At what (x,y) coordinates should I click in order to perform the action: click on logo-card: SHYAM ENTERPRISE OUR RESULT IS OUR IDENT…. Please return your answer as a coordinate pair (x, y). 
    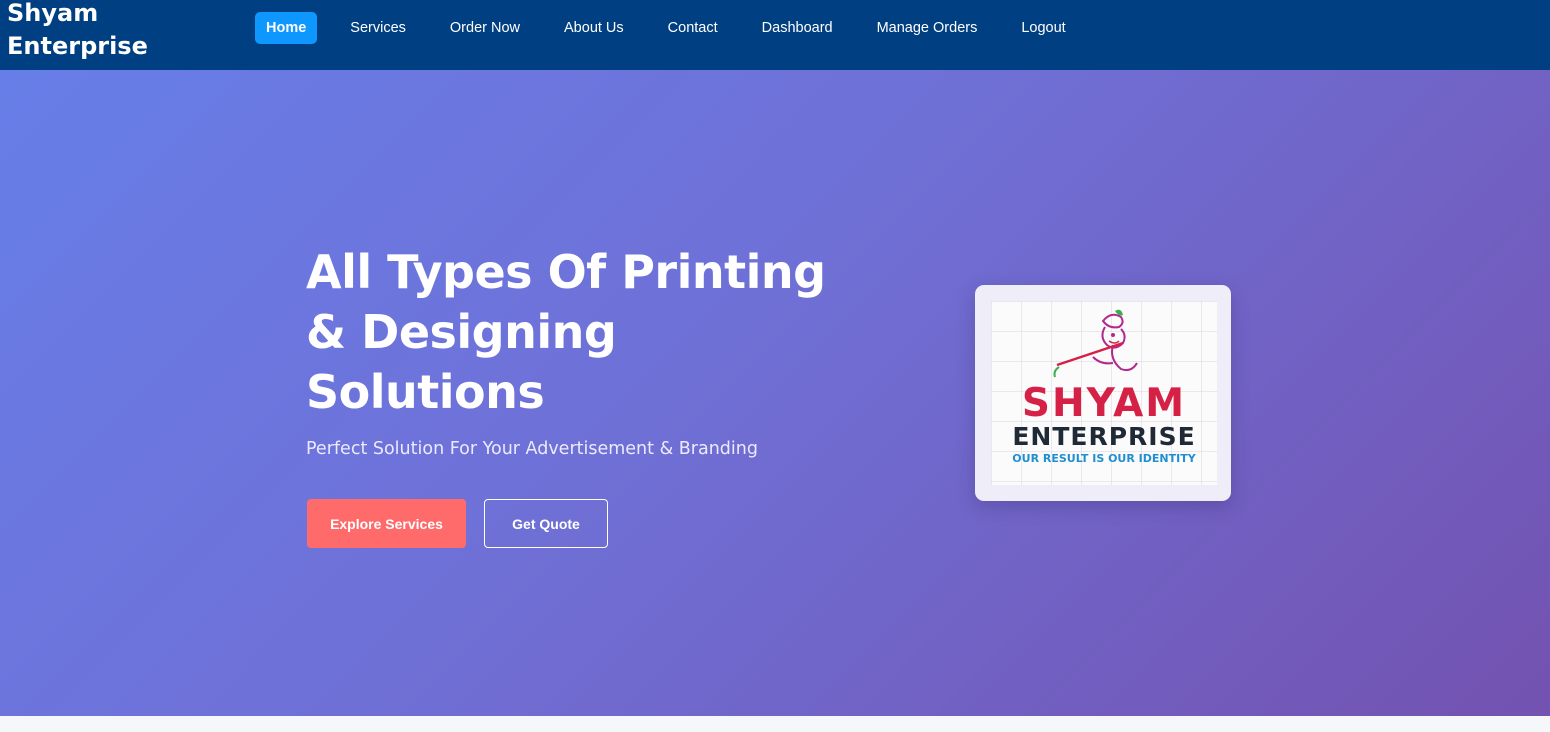
    Looking at the image, I should click on (1103, 393).